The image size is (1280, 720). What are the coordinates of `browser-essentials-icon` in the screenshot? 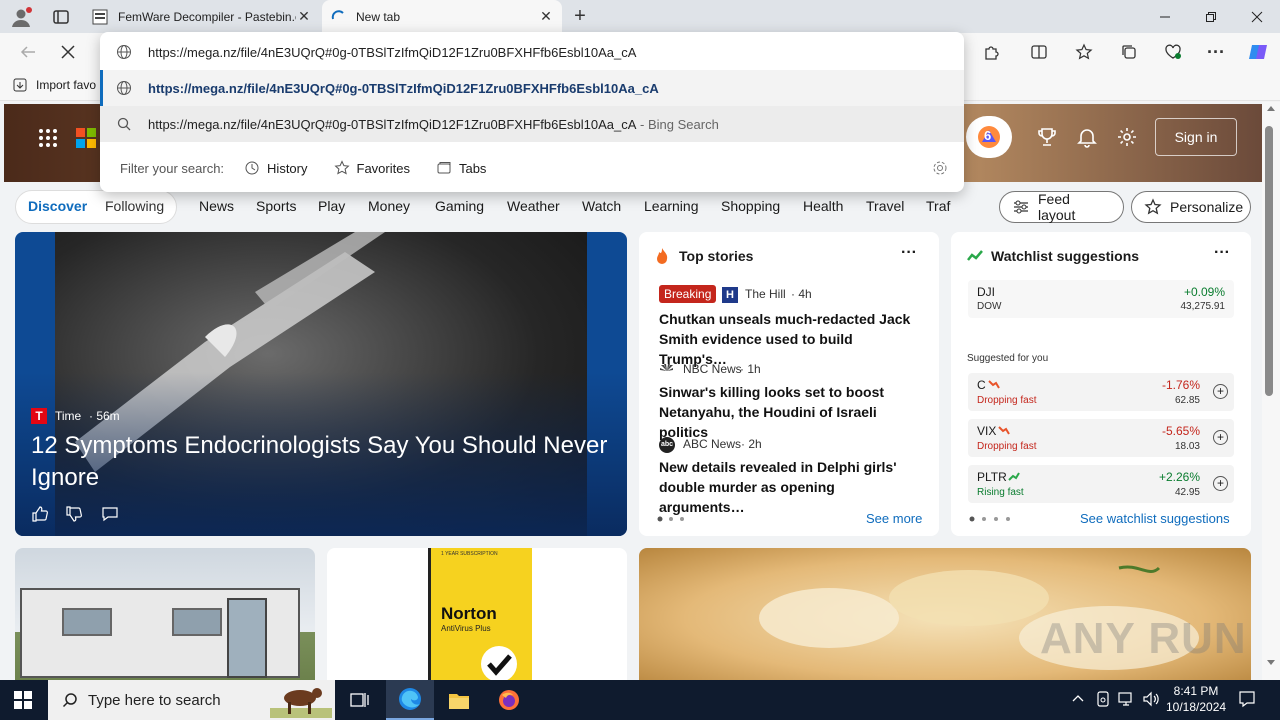 It's located at (1173, 52).